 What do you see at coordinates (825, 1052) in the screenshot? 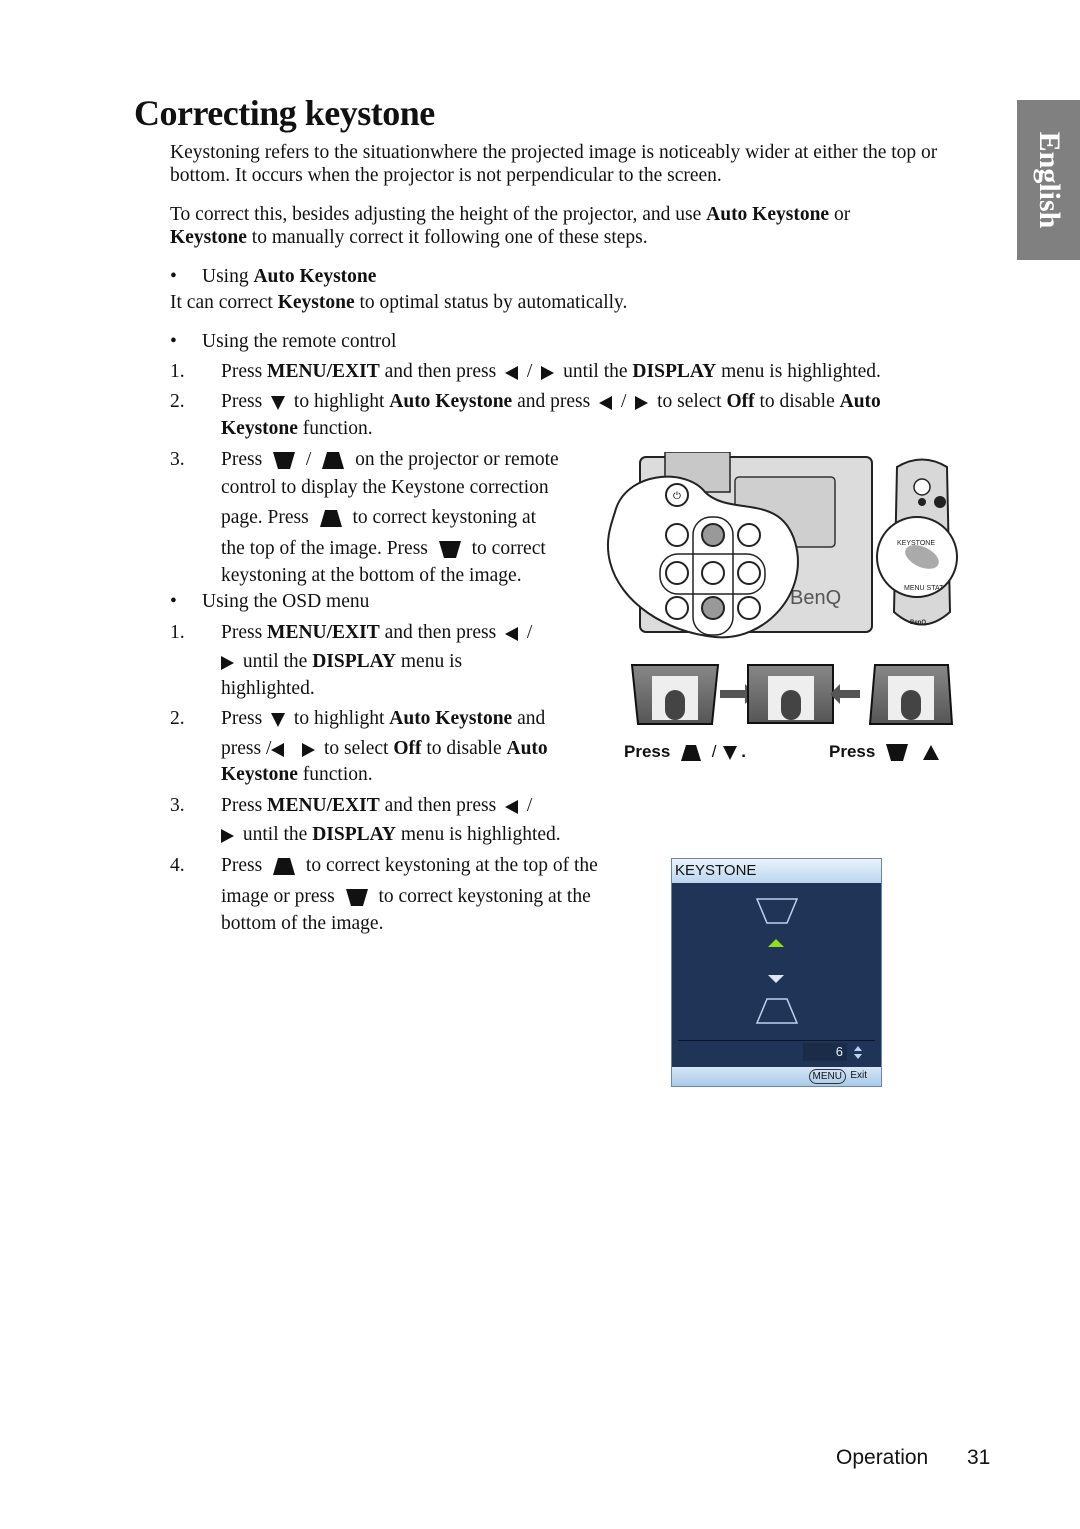
I see `keystone-value: 6` at bounding box center [825, 1052].